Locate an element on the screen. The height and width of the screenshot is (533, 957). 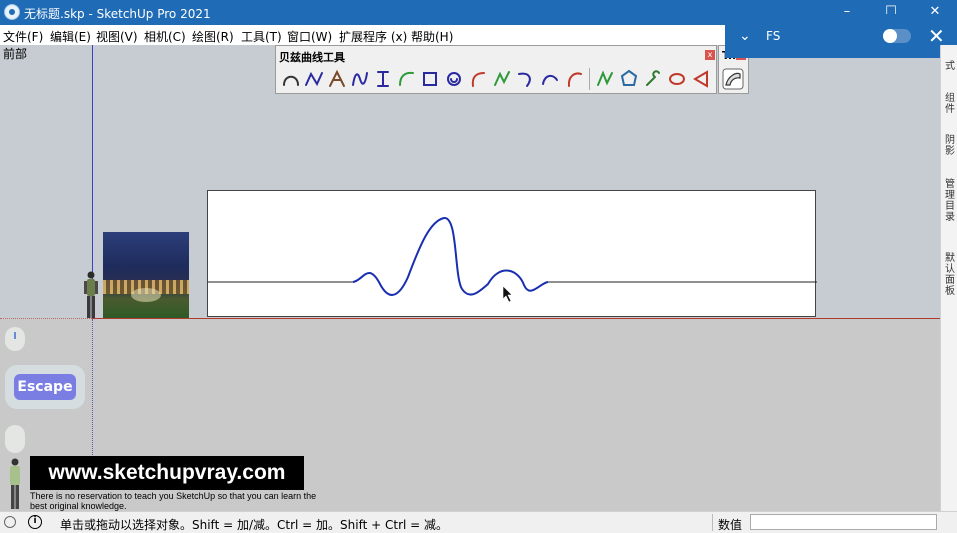
scene-view-label: 前部 is located at coordinates (15, 54).